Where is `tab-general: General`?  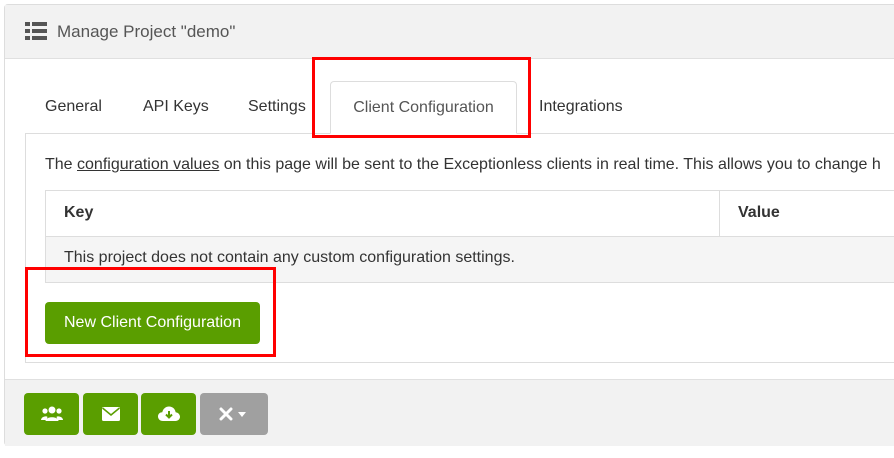 tab-general: General is located at coordinates (73, 107).